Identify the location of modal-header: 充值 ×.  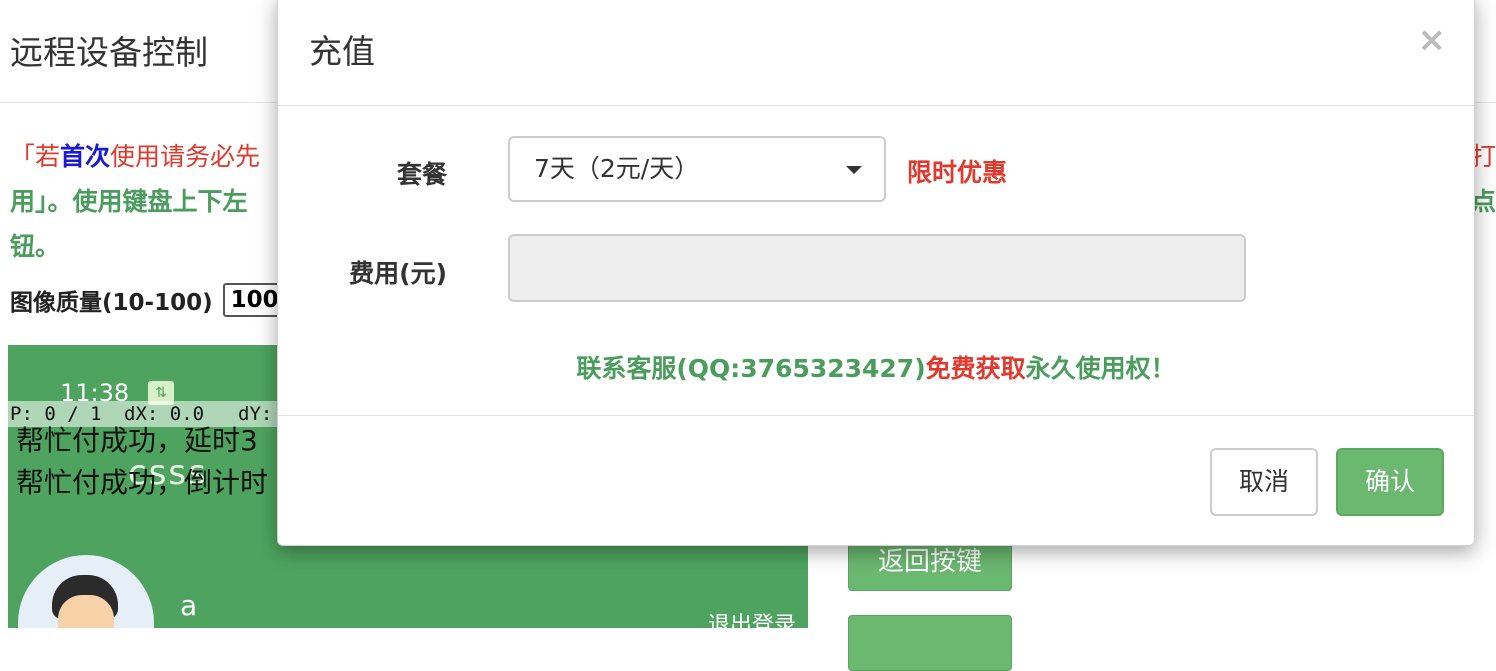
(876, 53).